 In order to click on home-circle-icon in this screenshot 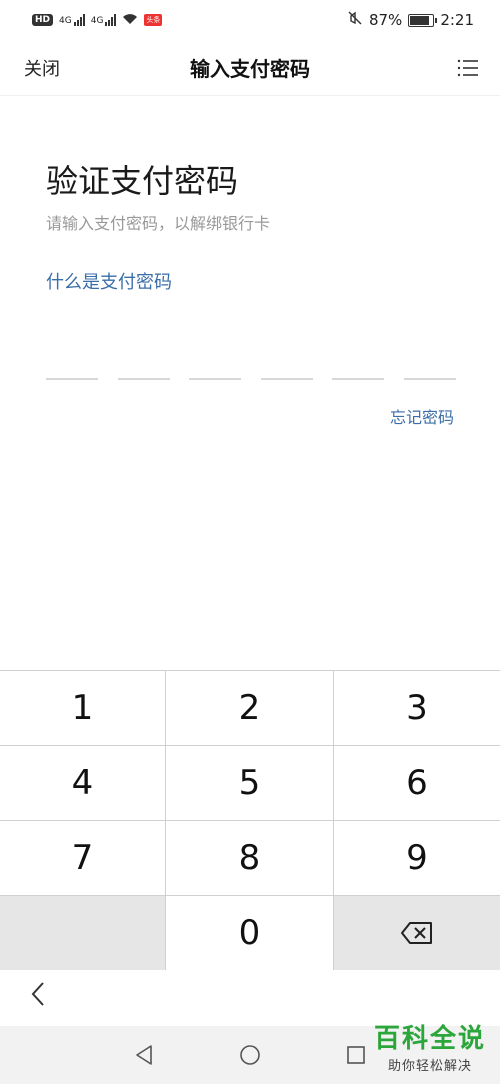, I will do `click(250, 1055)`.